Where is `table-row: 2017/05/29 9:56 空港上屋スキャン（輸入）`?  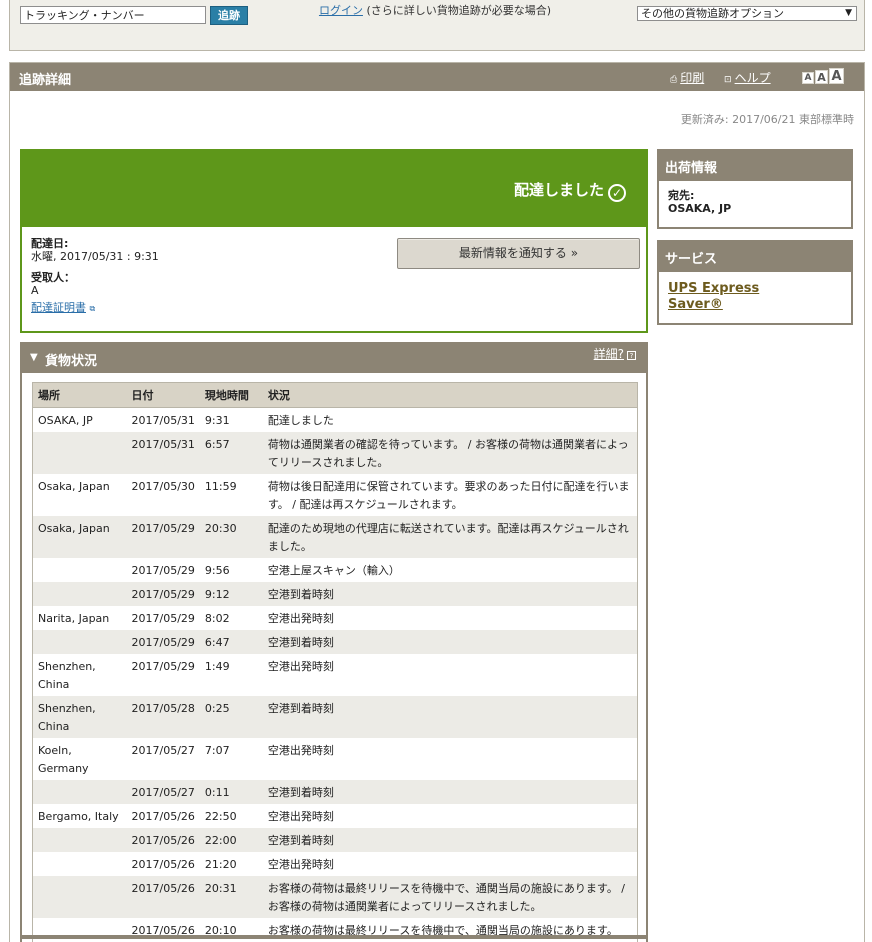 table-row: 2017/05/29 9:56 空港上屋スキャン（輸入） is located at coordinates (335, 570).